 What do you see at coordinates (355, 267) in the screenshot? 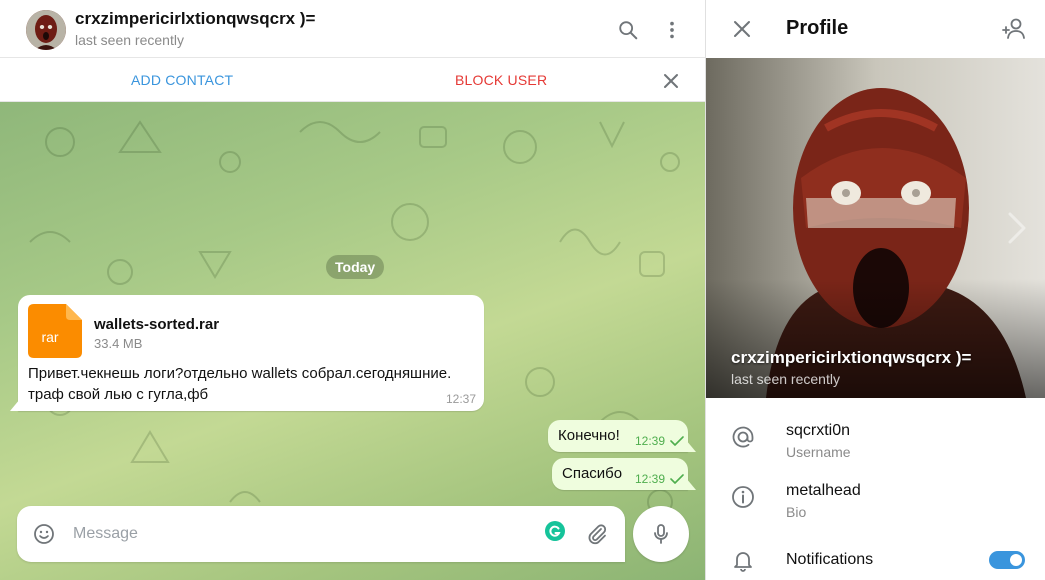
I see `date-separator: Today` at bounding box center [355, 267].